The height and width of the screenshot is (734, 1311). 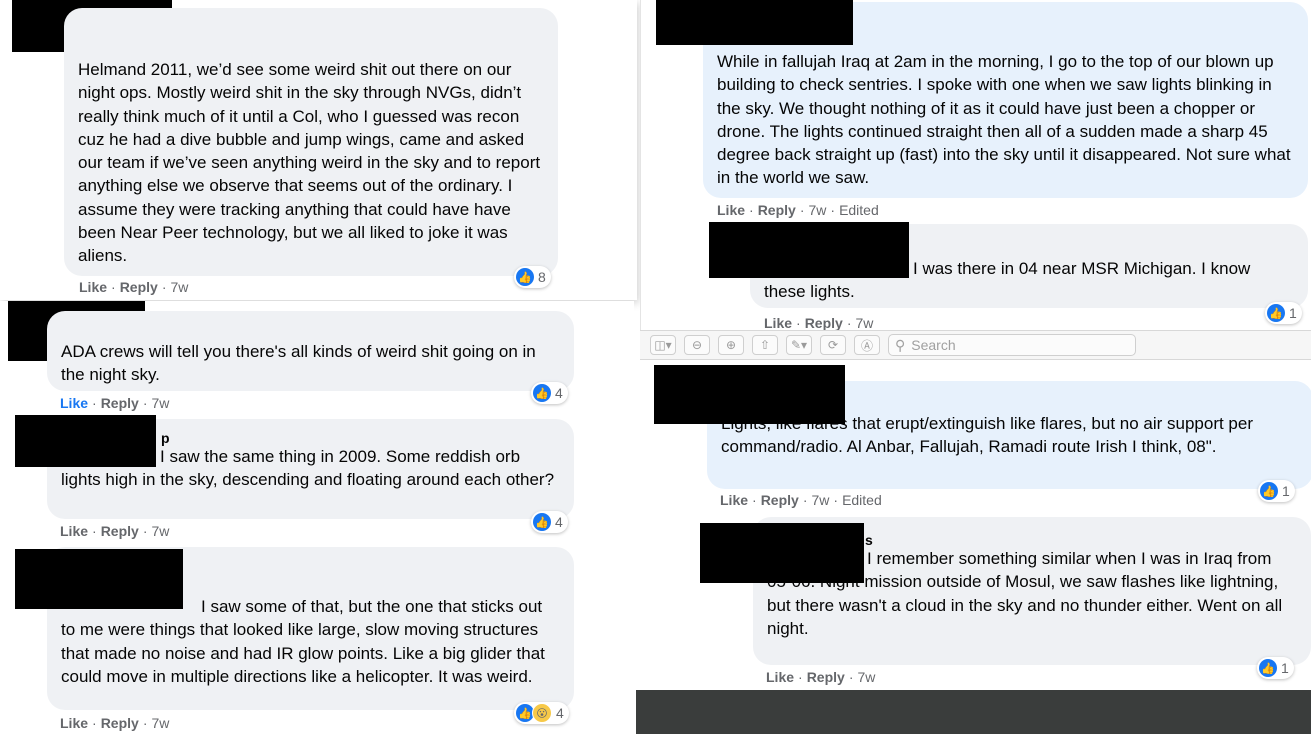 What do you see at coordinates (1081, 540) in the screenshot?
I see `commenter-name-fragment: s` at bounding box center [1081, 540].